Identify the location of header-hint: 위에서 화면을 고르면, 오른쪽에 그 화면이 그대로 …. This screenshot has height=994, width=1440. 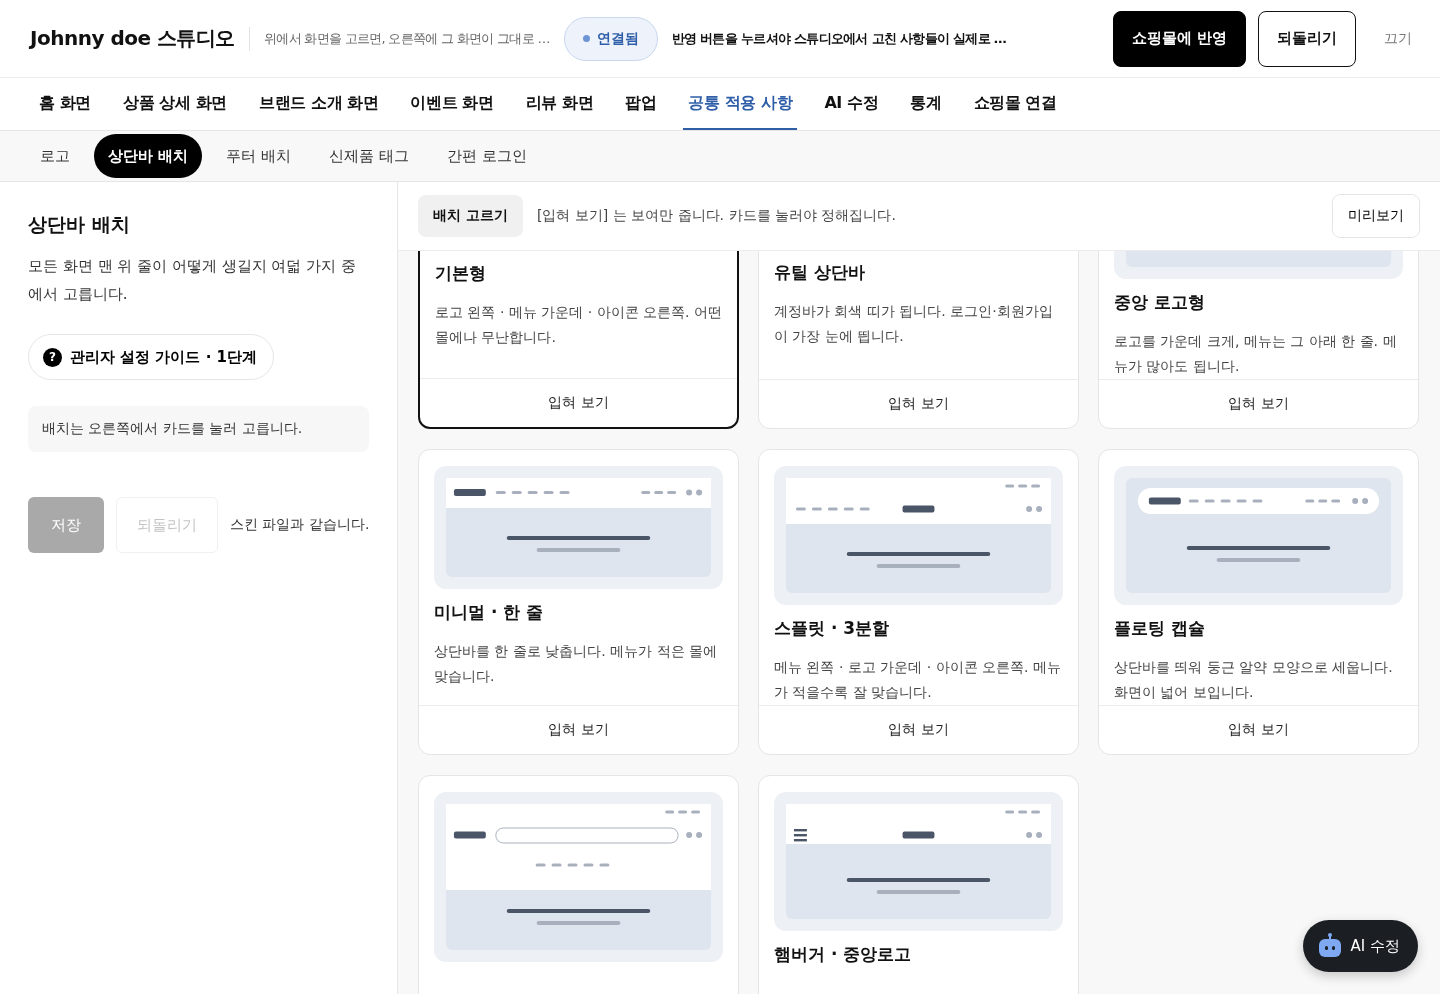
(407, 38).